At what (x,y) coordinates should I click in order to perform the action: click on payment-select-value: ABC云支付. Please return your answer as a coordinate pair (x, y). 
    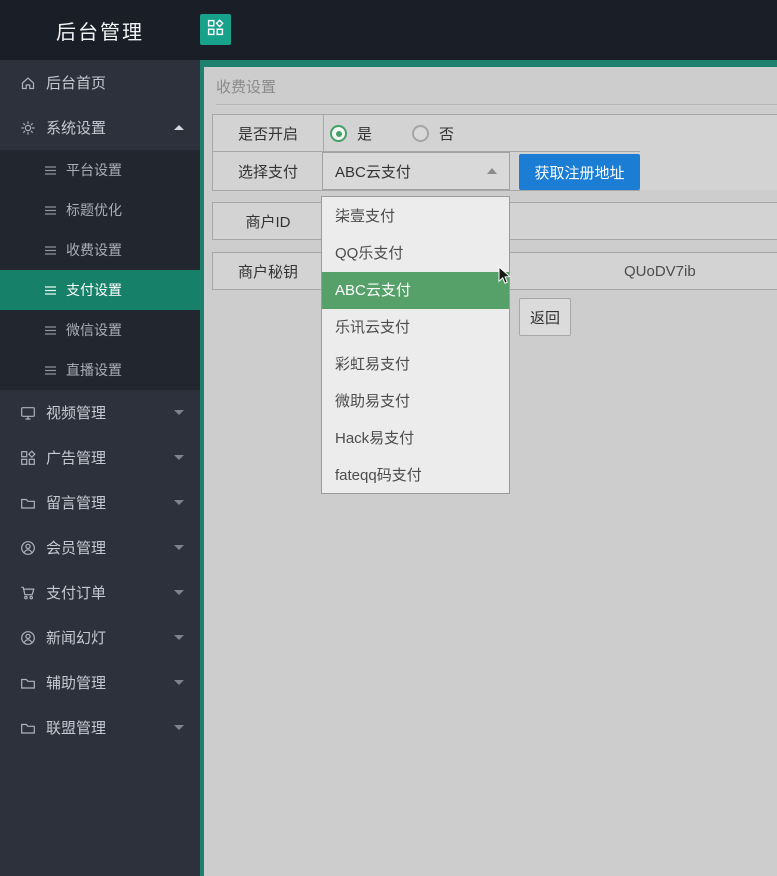
    Looking at the image, I should click on (373, 172).